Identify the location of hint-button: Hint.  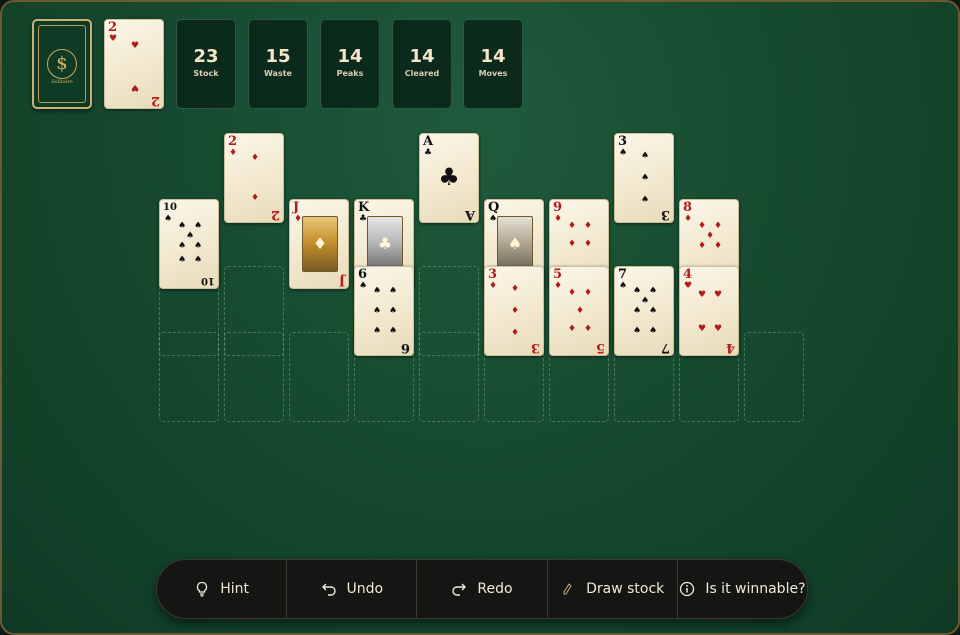
(222, 589).